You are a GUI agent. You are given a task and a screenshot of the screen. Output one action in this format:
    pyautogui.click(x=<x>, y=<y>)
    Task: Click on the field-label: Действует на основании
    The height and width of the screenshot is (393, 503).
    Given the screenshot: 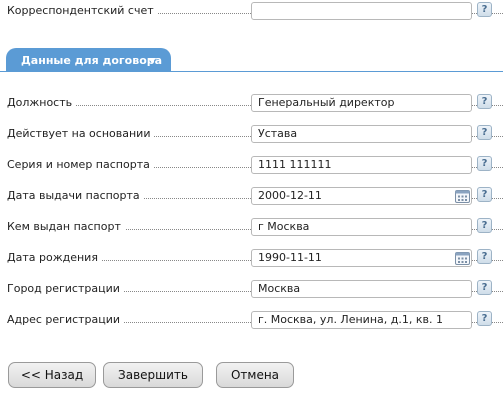 What is the action you would take?
    pyautogui.click(x=81, y=133)
    